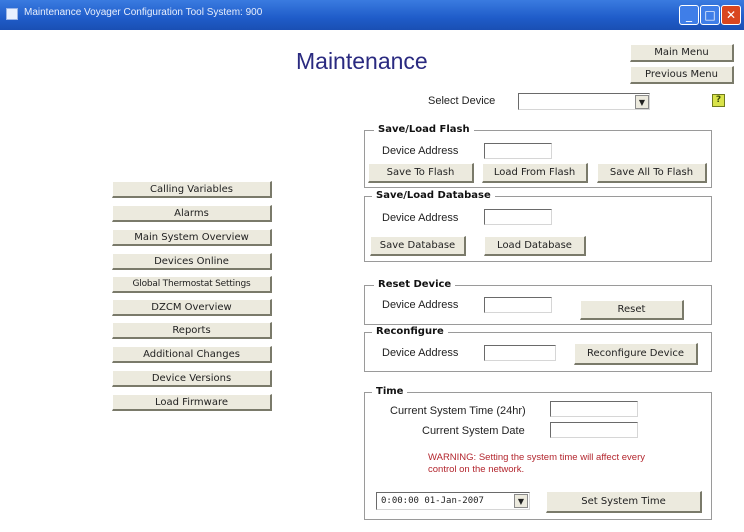 The width and height of the screenshot is (744, 532). Describe the element at coordinates (584, 101) in the screenshot. I see `select-device-dropdown: ▼` at that location.